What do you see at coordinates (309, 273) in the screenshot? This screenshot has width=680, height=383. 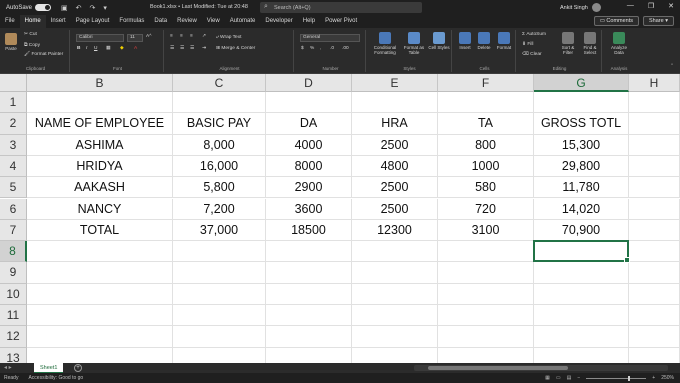 I see `cell-d9` at bounding box center [309, 273].